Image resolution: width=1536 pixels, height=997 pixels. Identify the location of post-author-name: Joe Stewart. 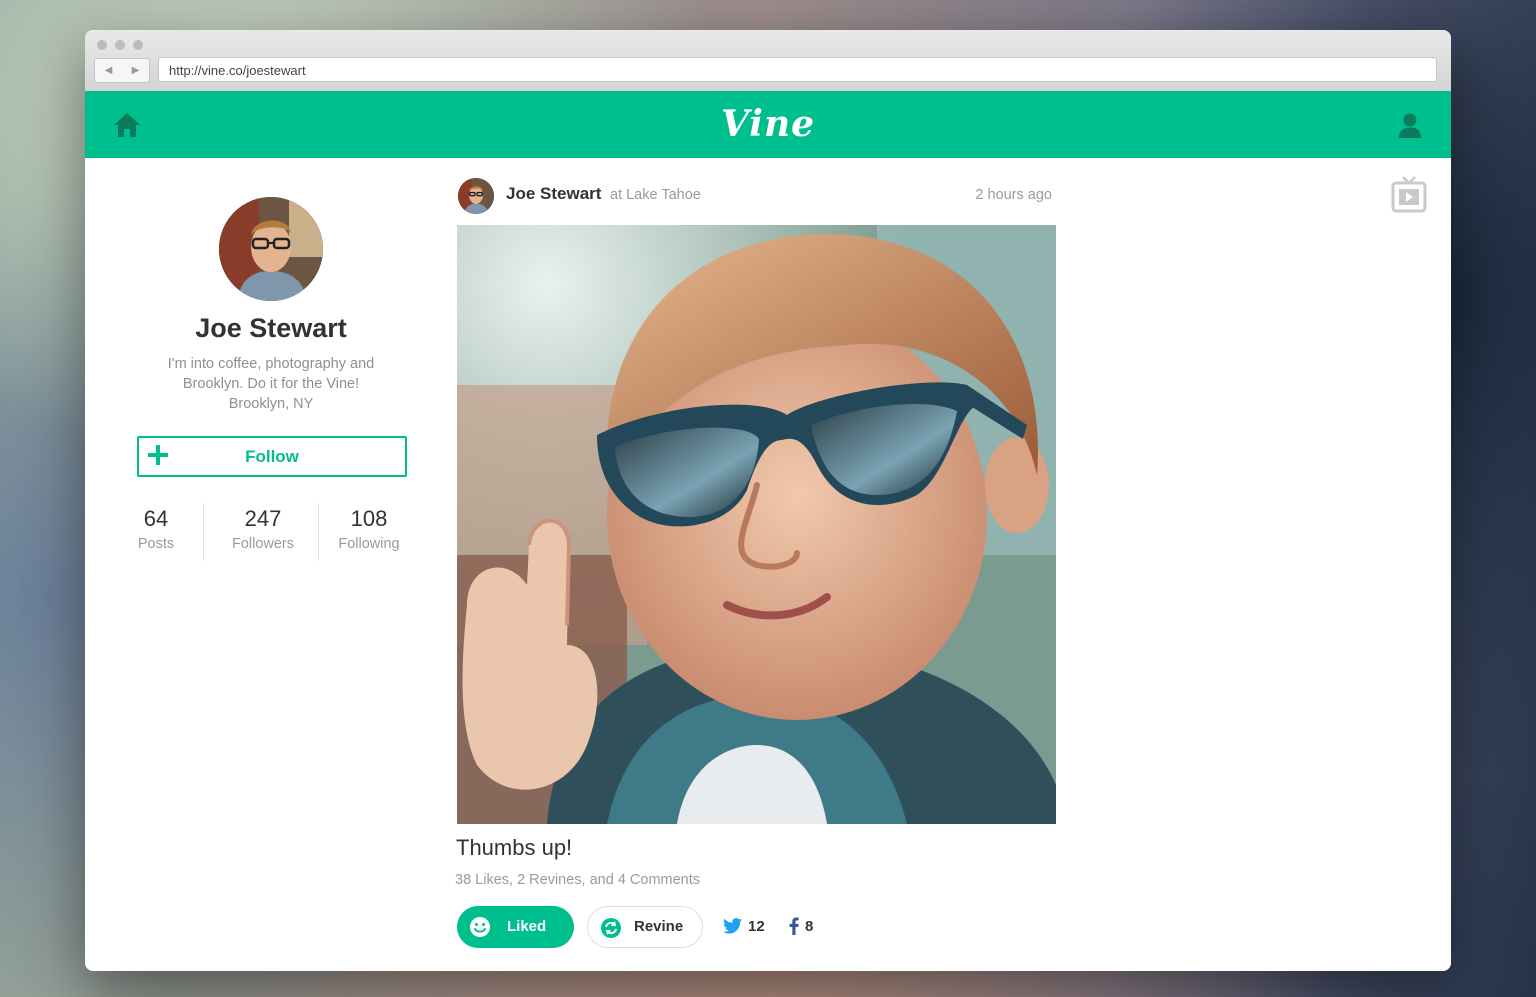
(553, 194).